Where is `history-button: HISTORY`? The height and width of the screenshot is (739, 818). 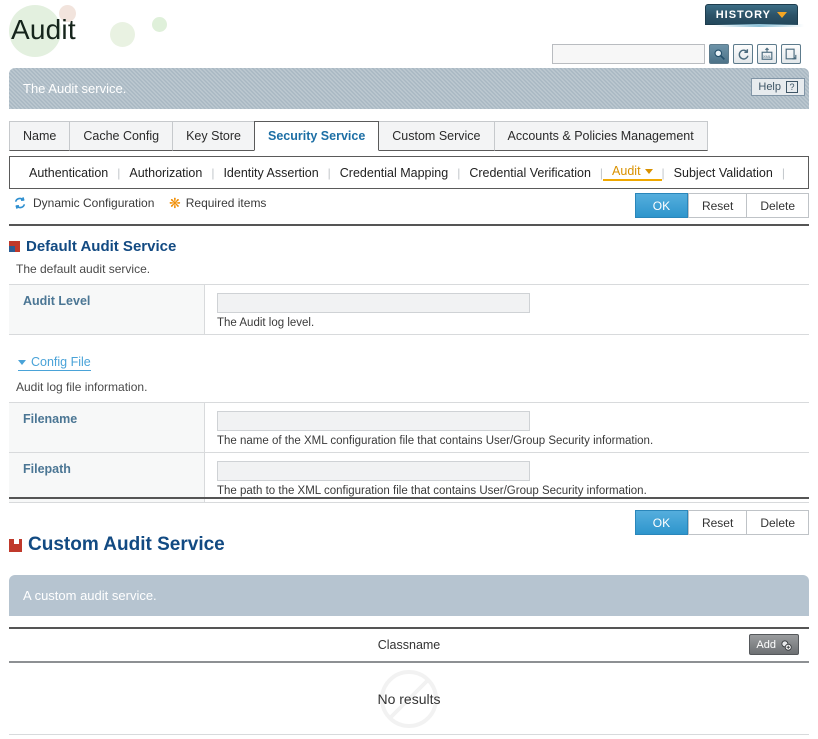 history-button: HISTORY is located at coordinates (751, 14).